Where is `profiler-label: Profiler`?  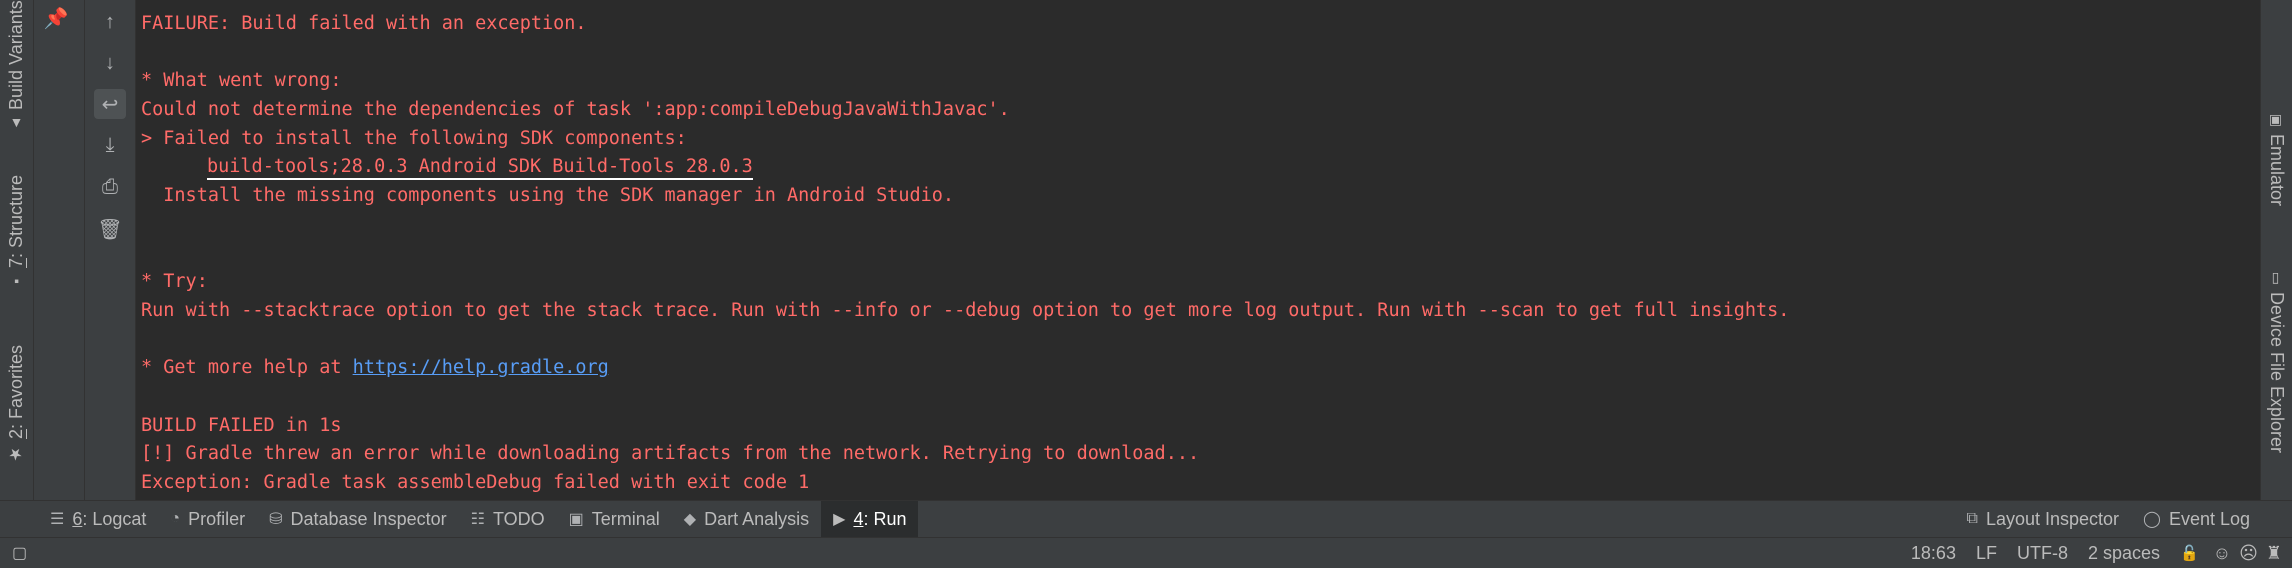
profiler-label: Profiler is located at coordinates (217, 518).